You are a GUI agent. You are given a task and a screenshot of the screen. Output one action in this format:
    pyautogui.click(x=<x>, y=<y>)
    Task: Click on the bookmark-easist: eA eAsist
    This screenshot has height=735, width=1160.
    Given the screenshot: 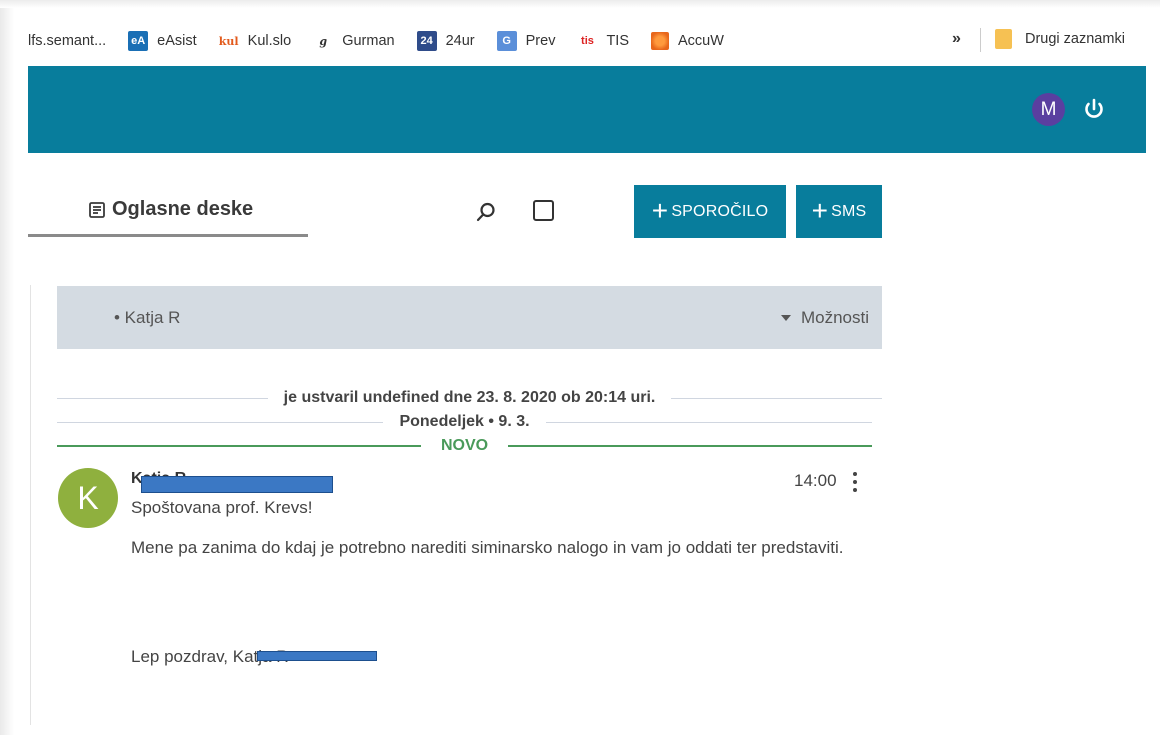 What is the action you would take?
    pyautogui.click(x=162, y=41)
    